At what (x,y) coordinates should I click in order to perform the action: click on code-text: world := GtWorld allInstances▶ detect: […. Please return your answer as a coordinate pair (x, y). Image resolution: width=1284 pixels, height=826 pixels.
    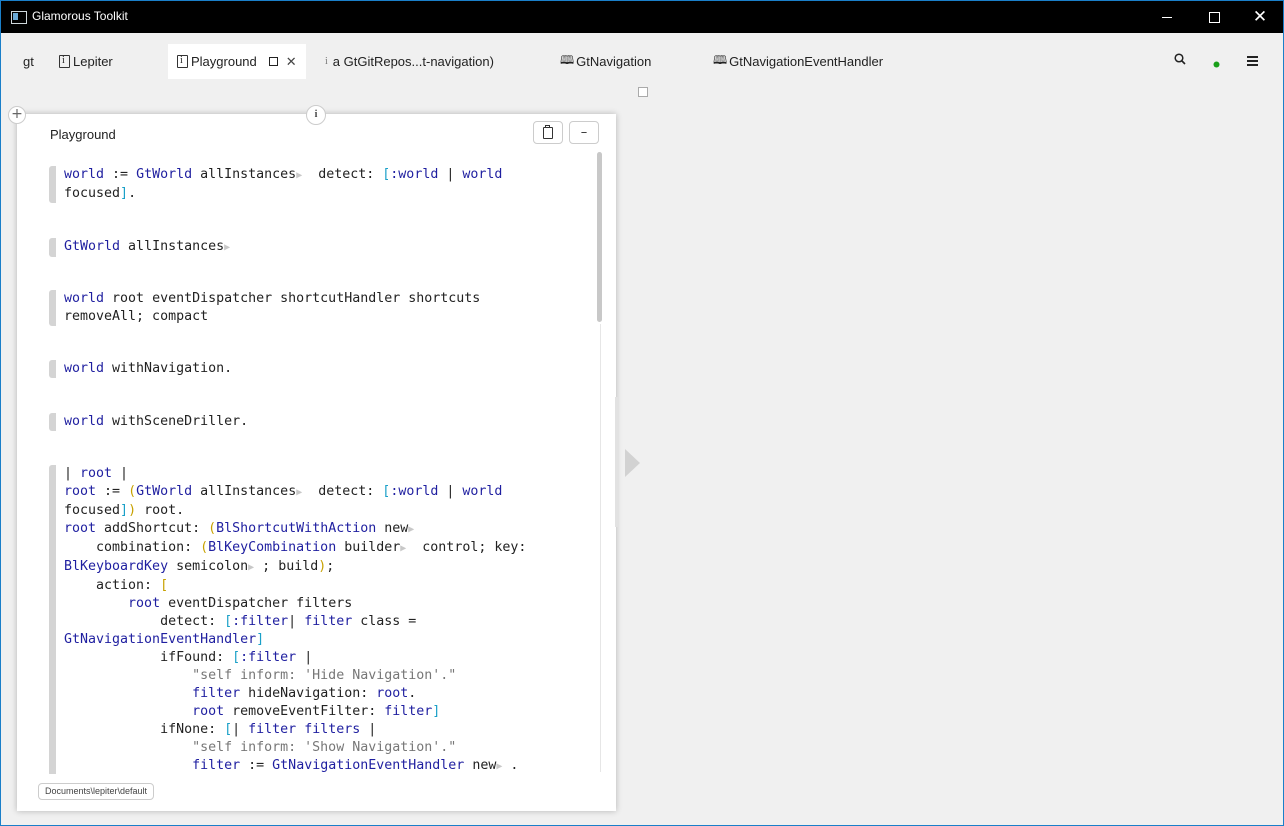
    Looking at the image, I should click on (283, 184).